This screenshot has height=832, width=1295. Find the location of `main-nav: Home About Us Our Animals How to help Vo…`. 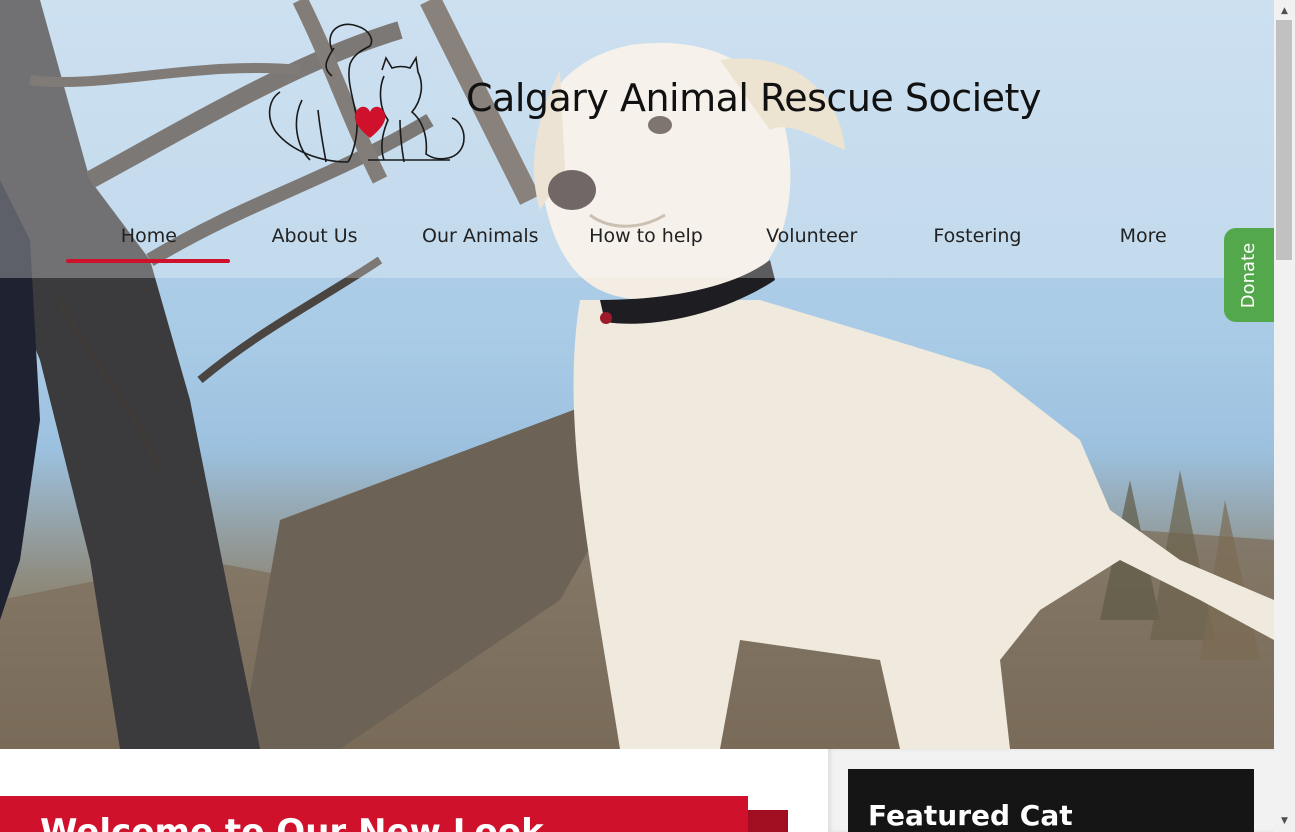

main-nav: Home About Us Our Animals How to help Vo… is located at coordinates (646, 242).